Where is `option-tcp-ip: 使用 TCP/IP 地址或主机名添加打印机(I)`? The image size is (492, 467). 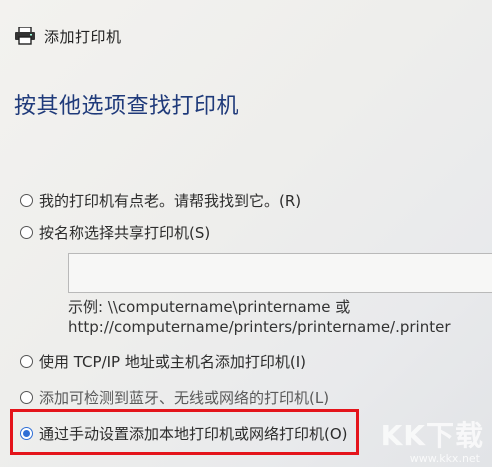 option-tcp-ip: 使用 TCP/IP 地址或主机名添加打印机(I) is located at coordinates (163, 361).